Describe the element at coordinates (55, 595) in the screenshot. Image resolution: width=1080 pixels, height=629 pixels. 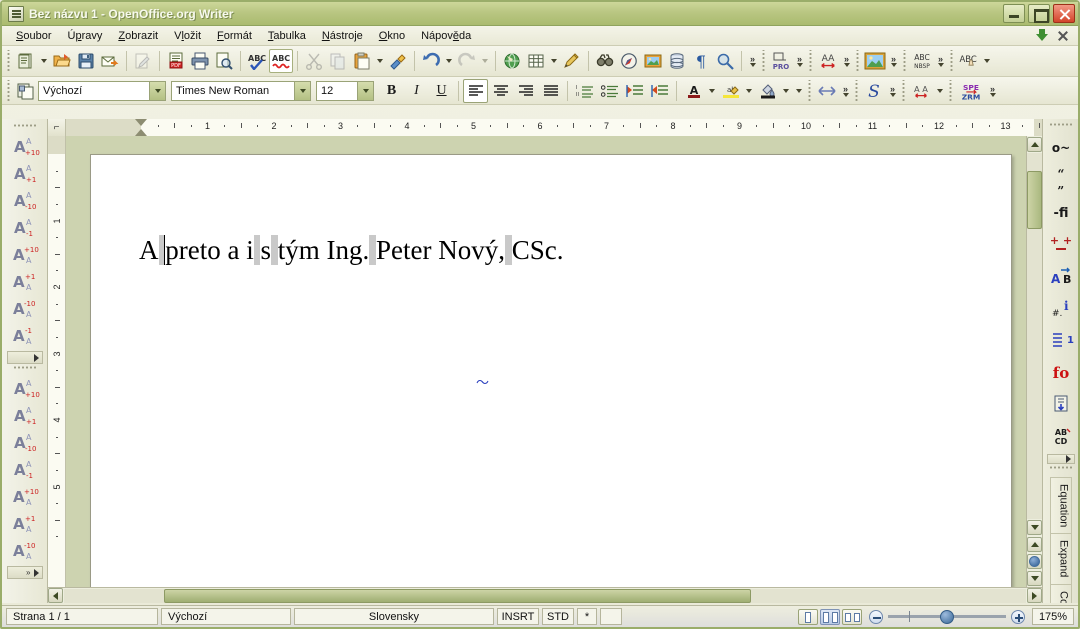
I see `scroll-left-button` at that location.